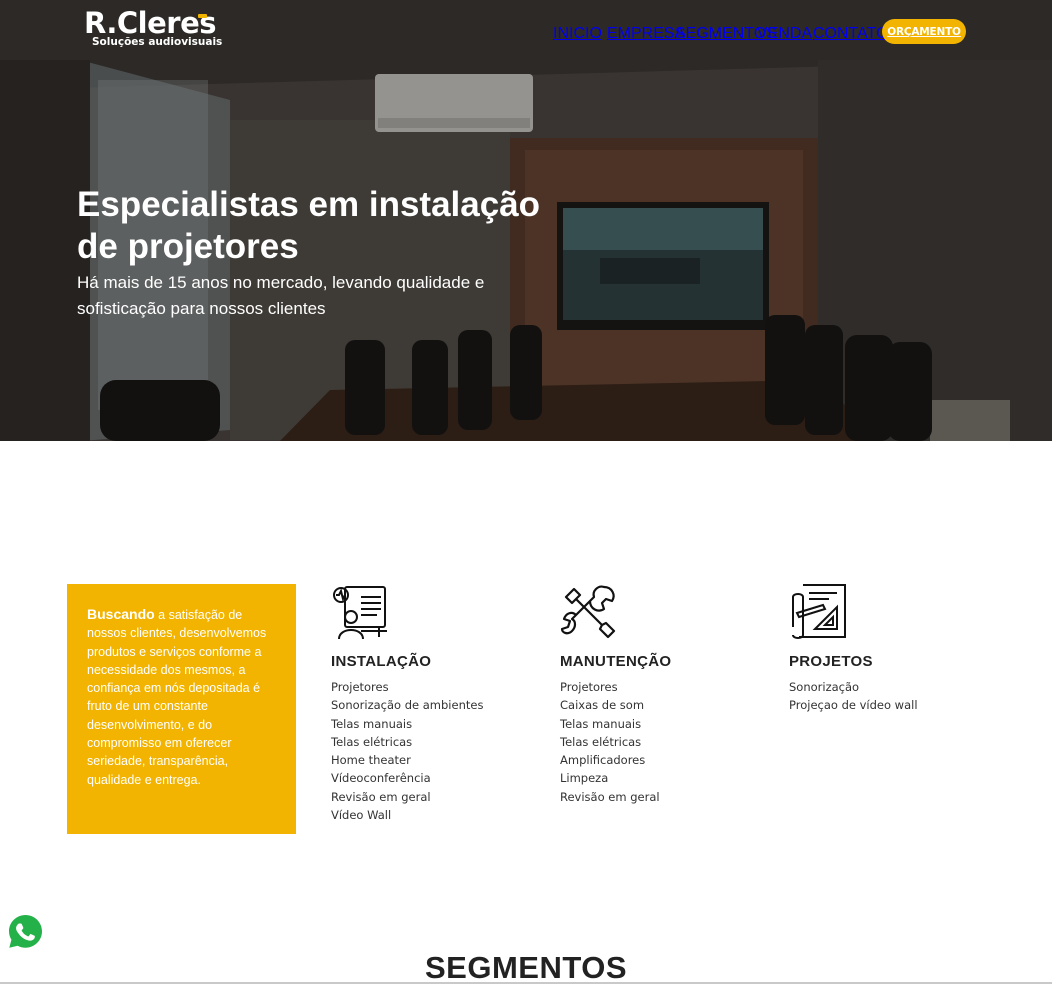  What do you see at coordinates (121, 614) in the screenshot?
I see `intro-lead: Buscando` at bounding box center [121, 614].